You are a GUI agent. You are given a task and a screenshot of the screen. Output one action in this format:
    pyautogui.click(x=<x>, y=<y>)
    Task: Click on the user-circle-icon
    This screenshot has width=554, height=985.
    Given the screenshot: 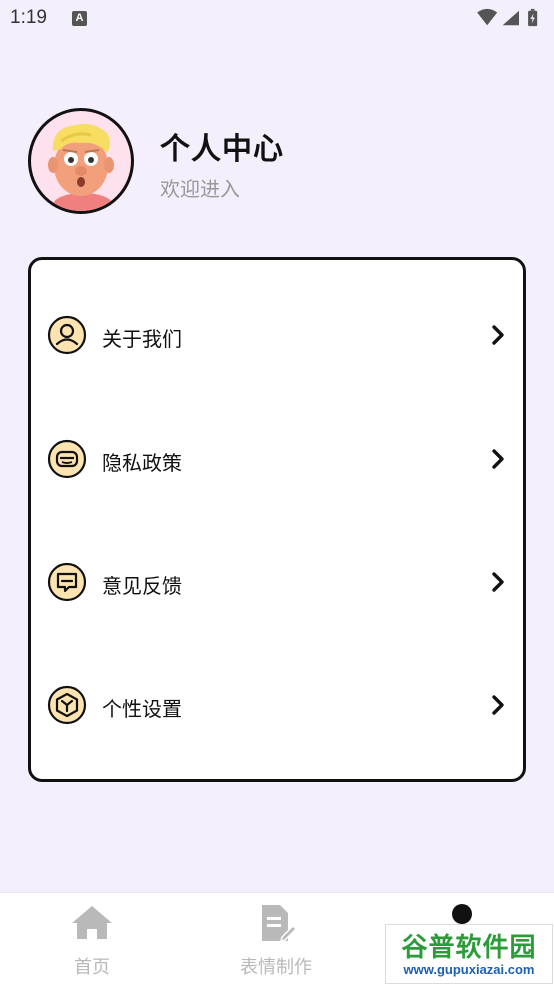 What is the action you would take?
    pyautogui.click(x=67, y=335)
    